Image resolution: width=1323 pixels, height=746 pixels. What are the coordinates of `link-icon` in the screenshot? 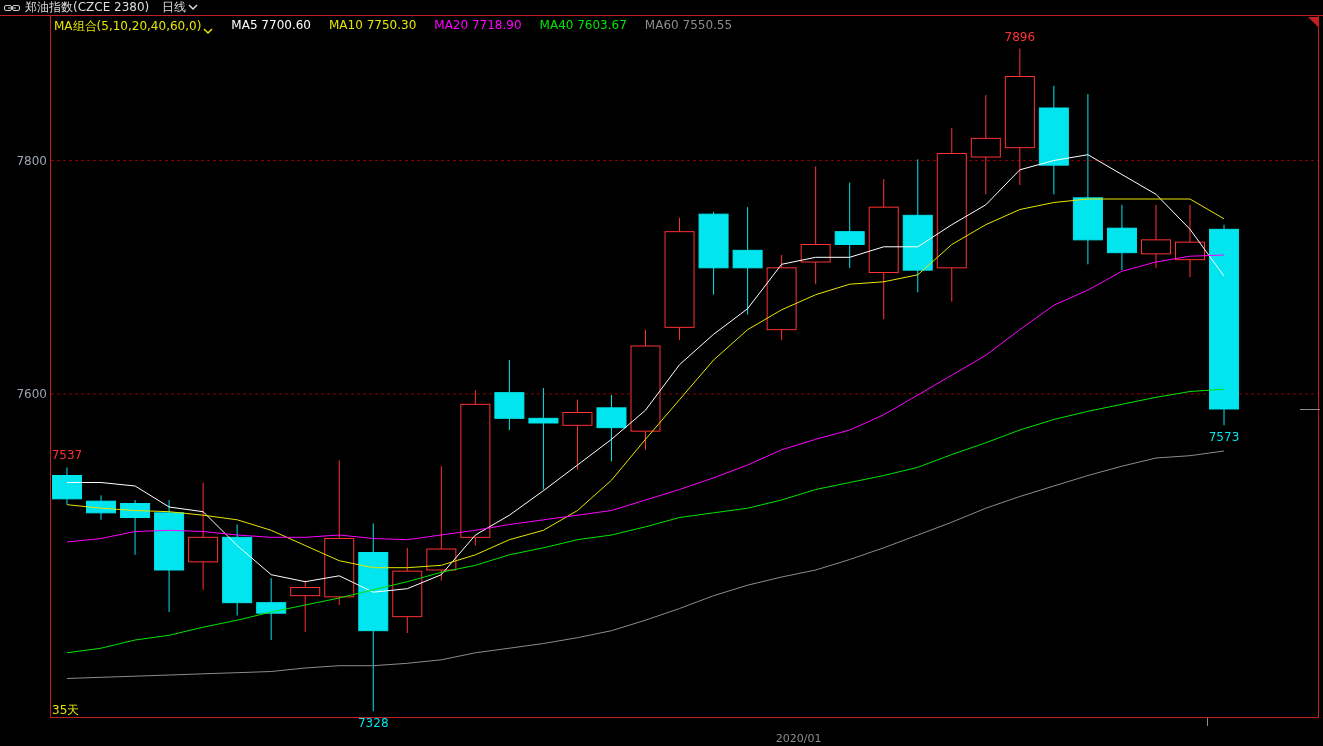 It's located at (12, 7).